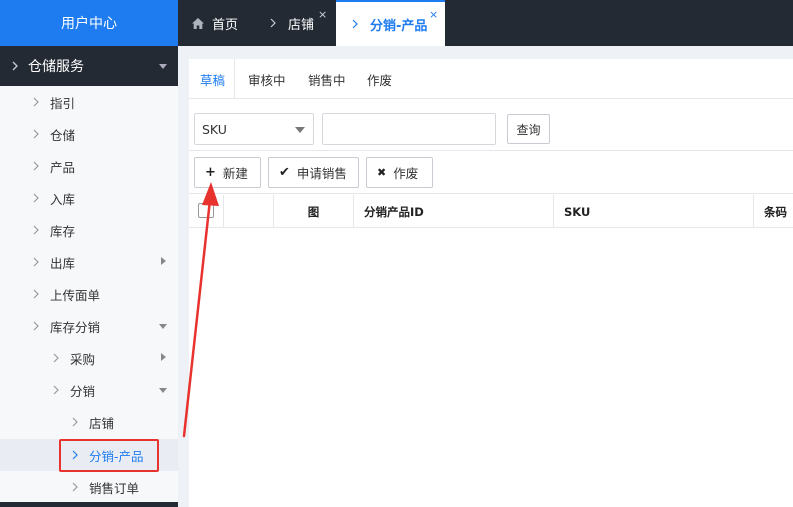 The height and width of the screenshot is (507, 793). I want to click on sidebar-item-sales-order: 销售订单, so click(89, 487).